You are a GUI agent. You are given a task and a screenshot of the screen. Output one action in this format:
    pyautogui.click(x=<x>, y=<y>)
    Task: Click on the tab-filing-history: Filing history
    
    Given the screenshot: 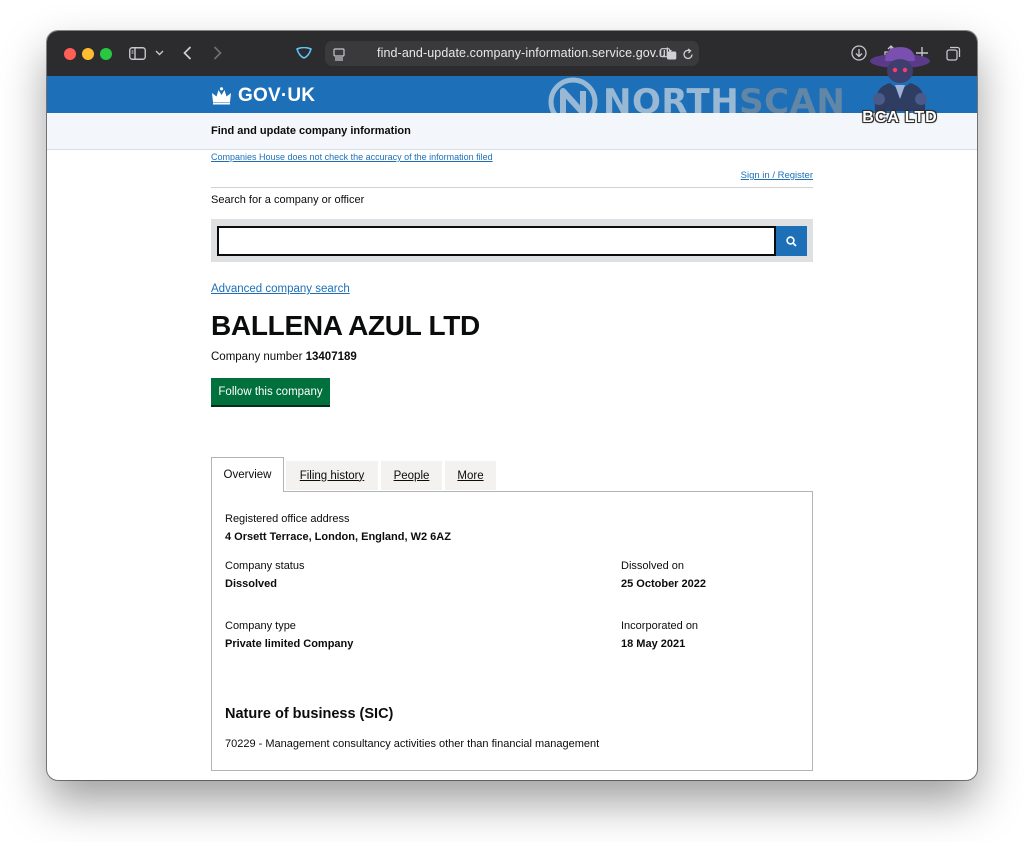 What is the action you would take?
    pyautogui.click(x=332, y=475)
    